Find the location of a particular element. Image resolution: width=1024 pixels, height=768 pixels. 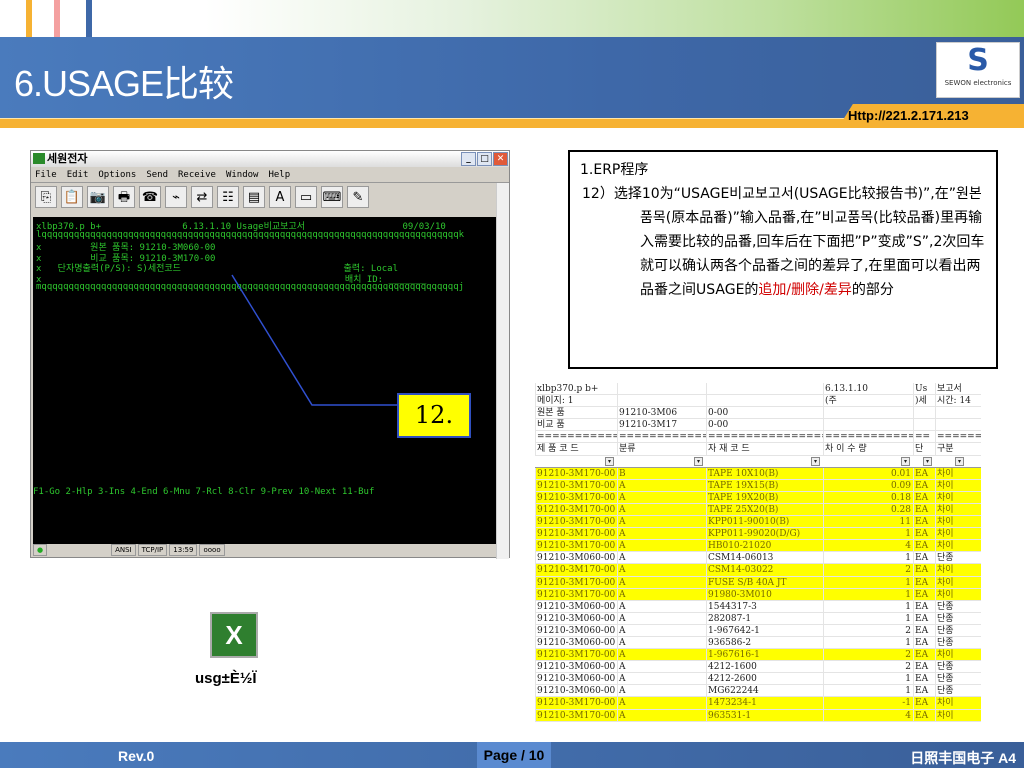

table-row: 91210-3M060-00 A 1-967642-1 2 EA 단종 is located at coordinates (758, 630).